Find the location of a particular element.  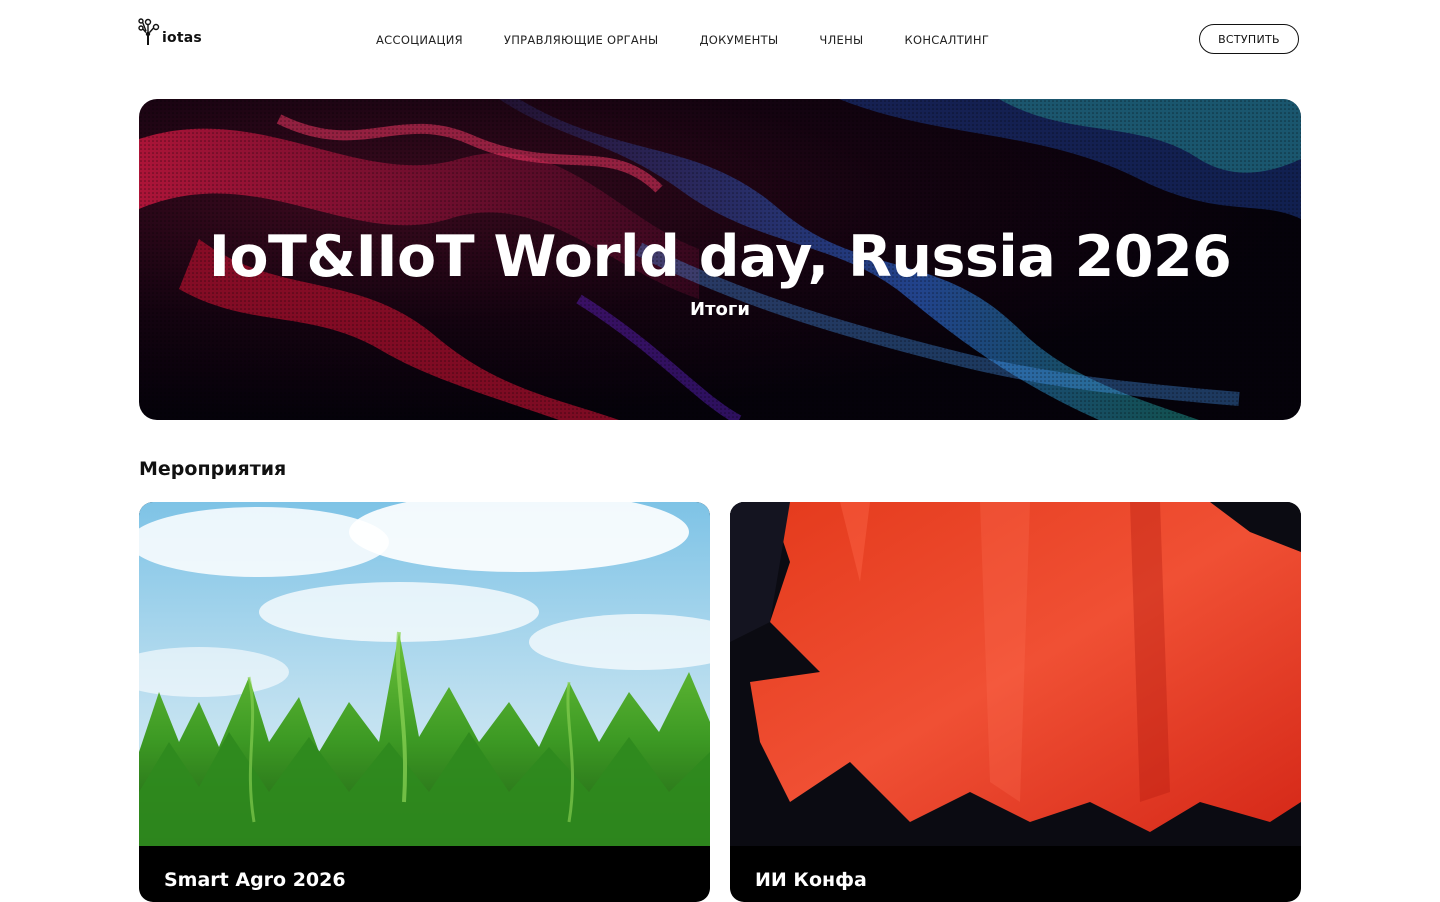

logo-text: iotas is located at coordinates (182, 38).